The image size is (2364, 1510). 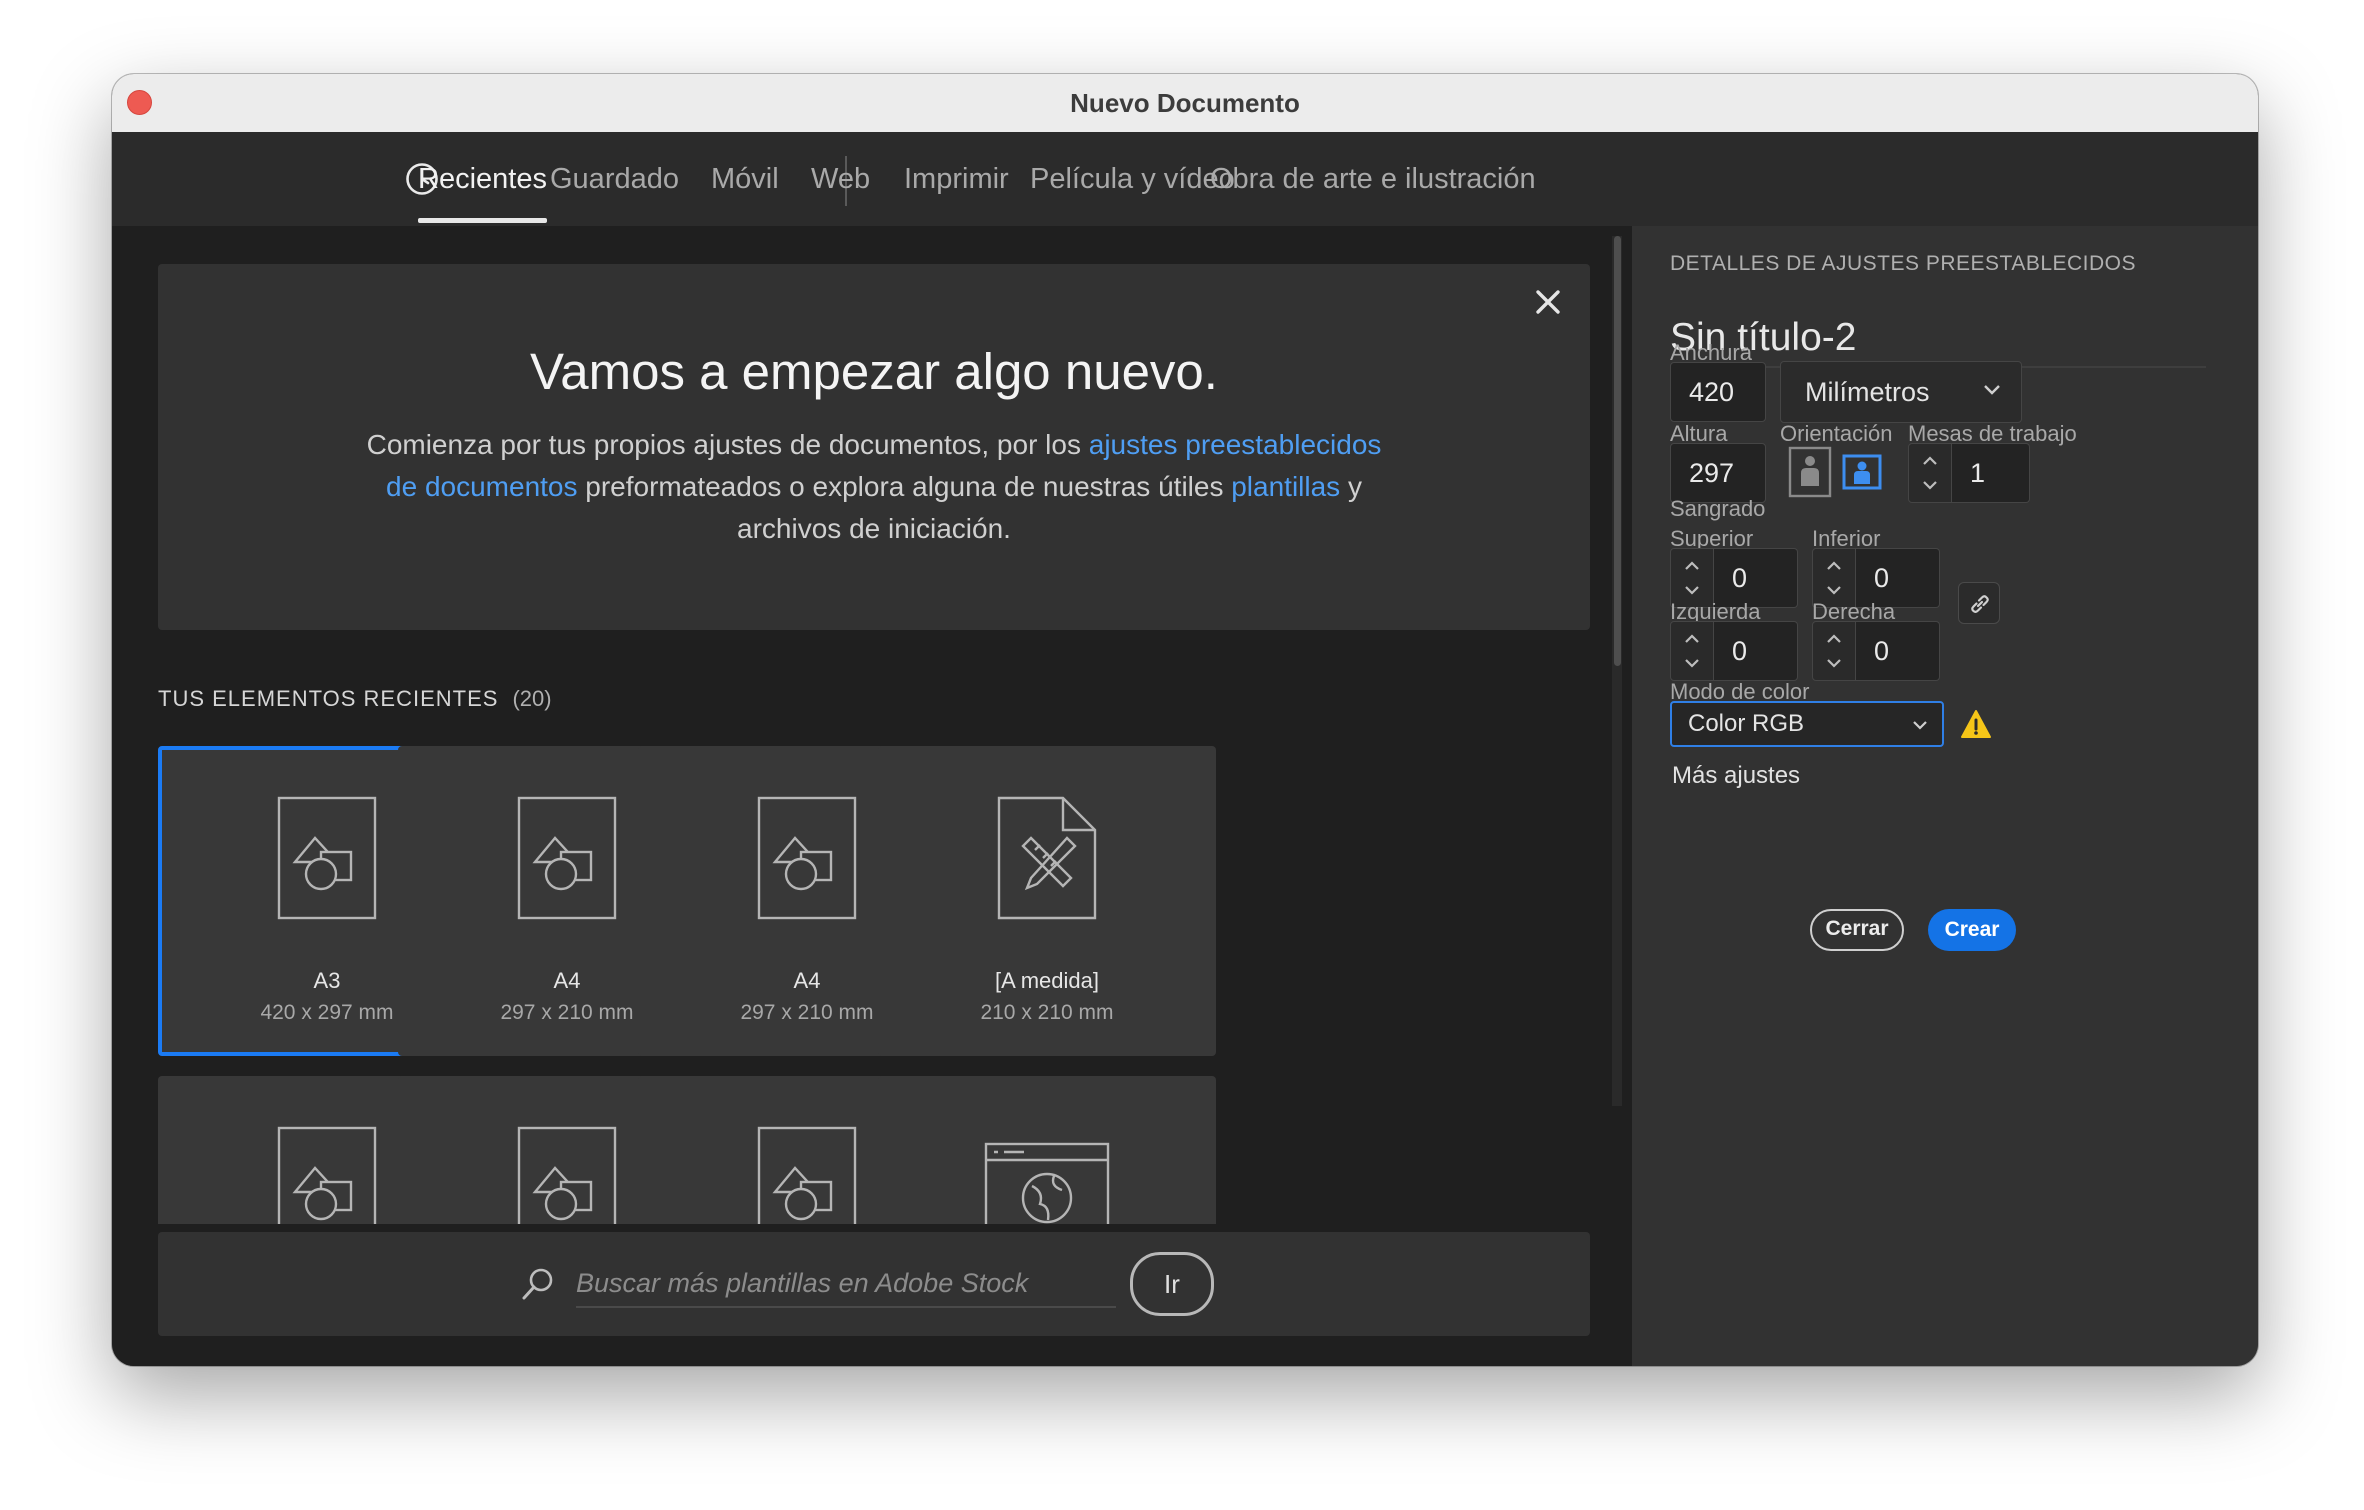 I want to click on templates-link: plantillas, so click(x=1285, y=486).